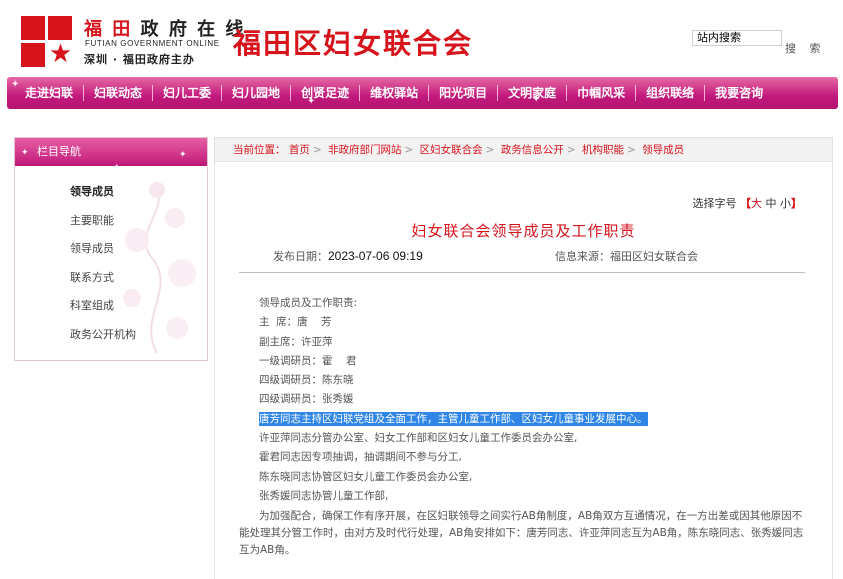 The image size is (843, 579). I want to click on sidebar-item-leaders-2: 领导成员, so click(111, 249).